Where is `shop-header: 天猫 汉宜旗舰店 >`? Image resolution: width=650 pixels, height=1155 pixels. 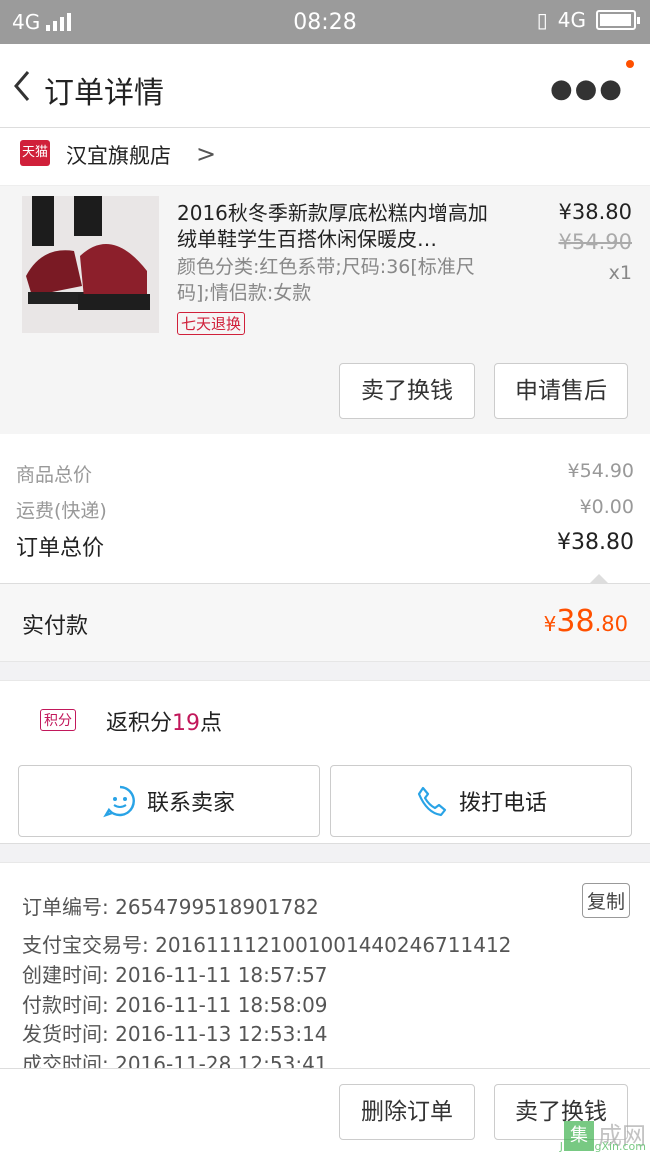 shop-header: 天猫 汉宜旗舰店 > is located at coordinates (325, 157).